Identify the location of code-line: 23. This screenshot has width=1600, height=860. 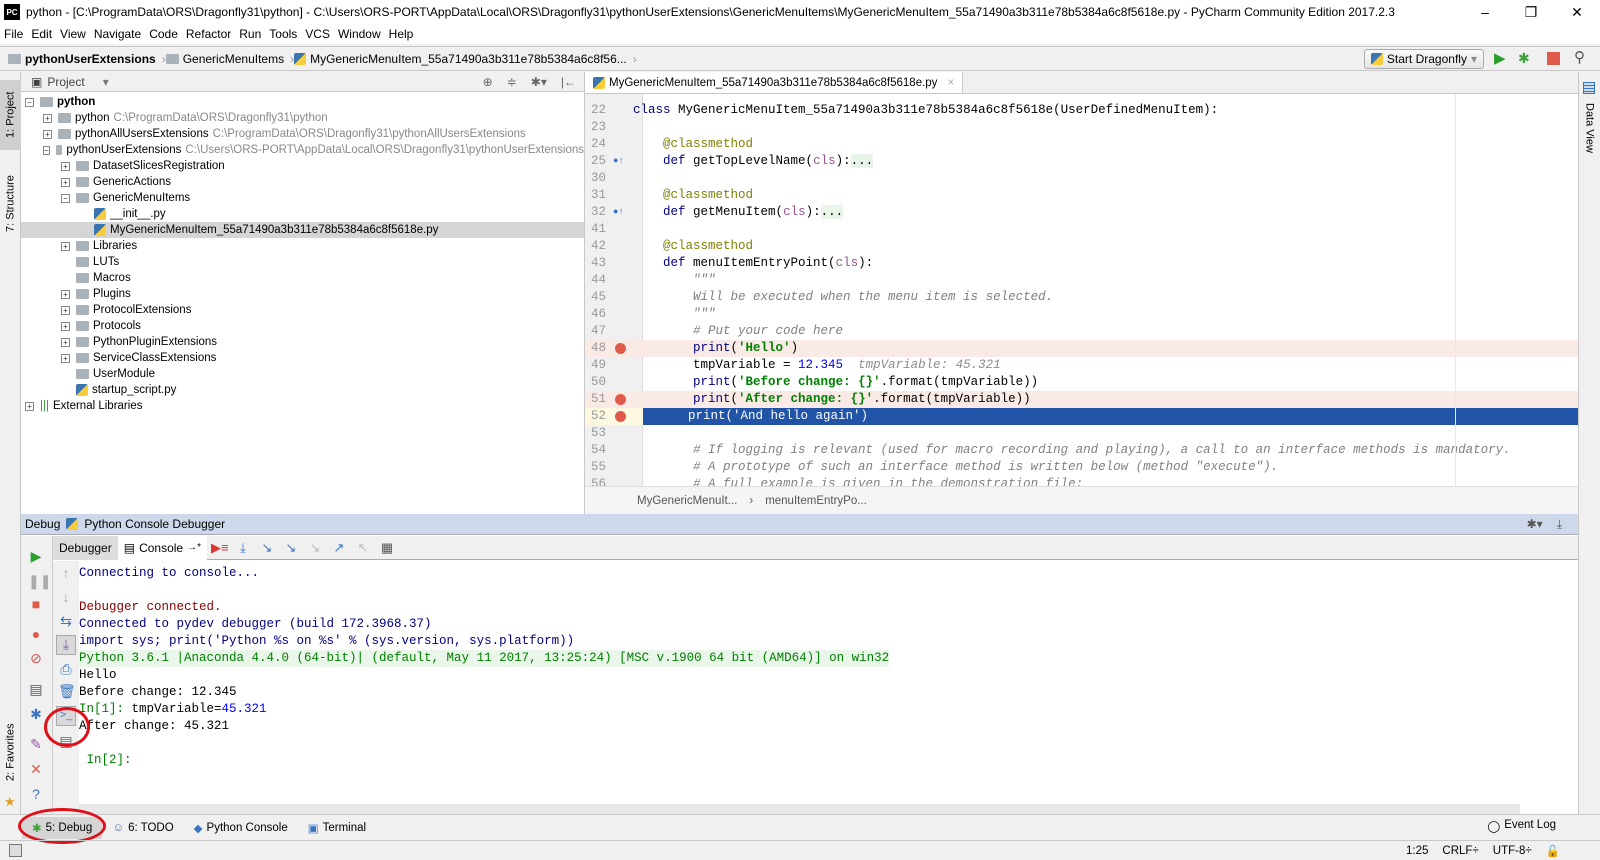
(1081, 127).